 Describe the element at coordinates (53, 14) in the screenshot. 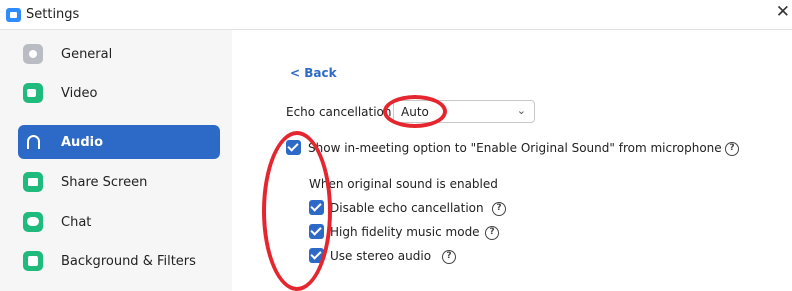

I see `window-title: Settings` at that location.